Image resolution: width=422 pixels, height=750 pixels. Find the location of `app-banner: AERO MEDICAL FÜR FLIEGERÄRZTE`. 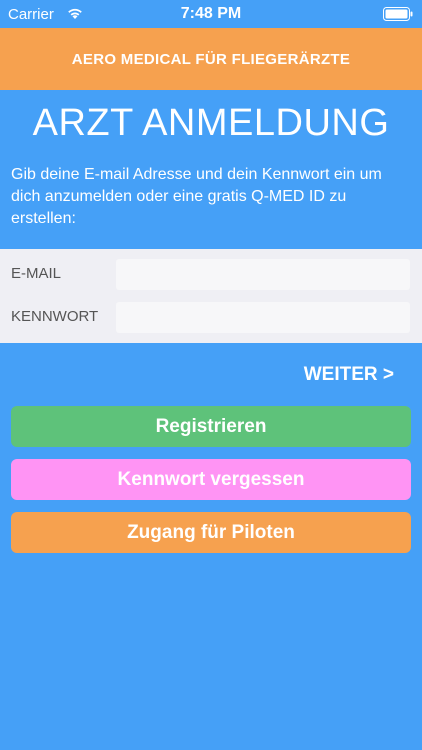

app-banner: AERO MEDICAL FÜR FLIEGERÄRZTE is located at coordinates (211, 59).